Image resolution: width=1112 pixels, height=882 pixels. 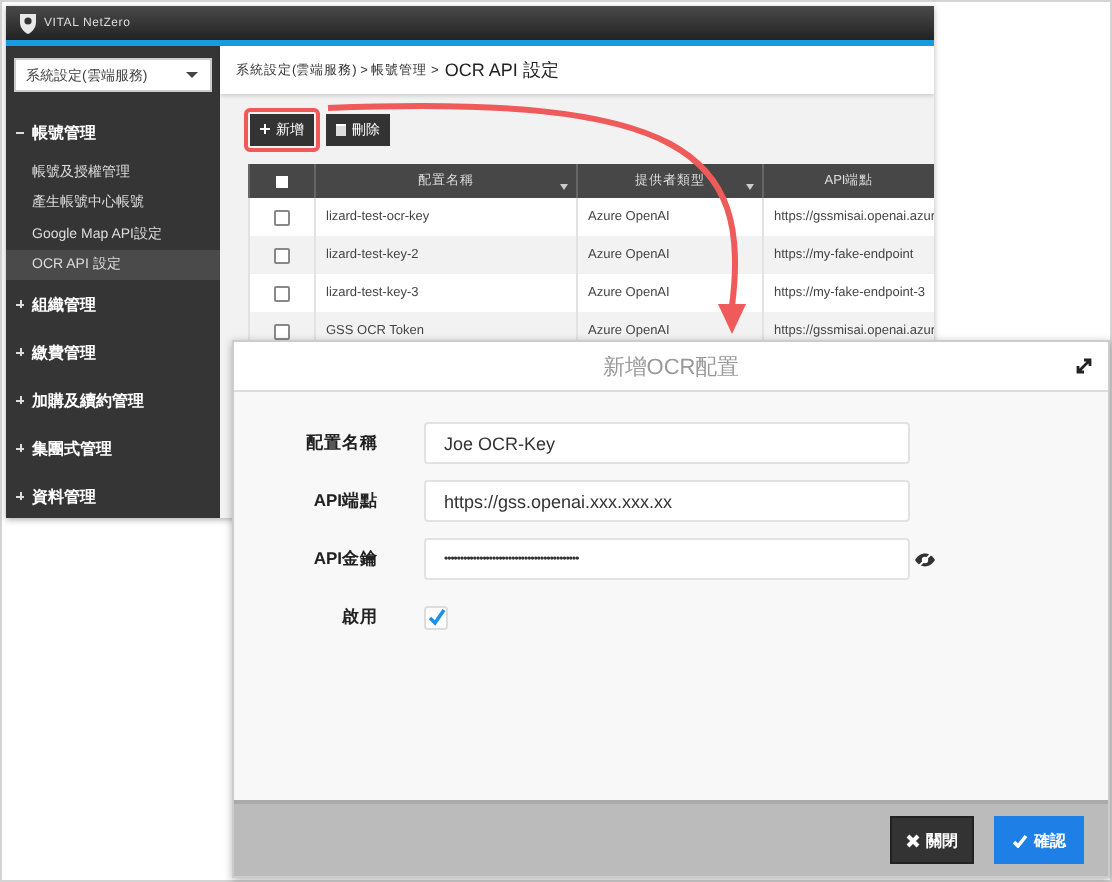 What do you see at coordinates (113, 448) in the screenshot?
I see `sidebar-group: 集團式管理` at bounding box center [113, 448].